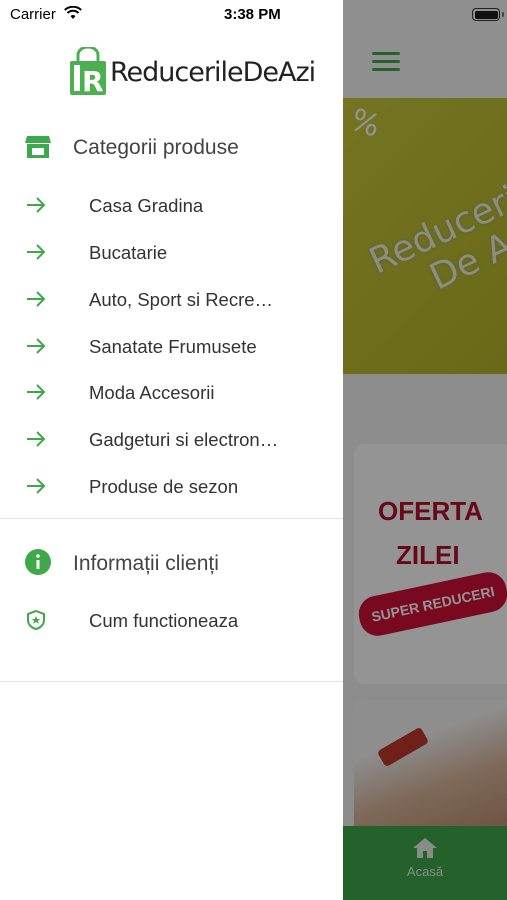 This screenshot has width=507, height=900. I want to click on category-item-gadgeturi: Gadgeturi si electronice, so click(171, 439).